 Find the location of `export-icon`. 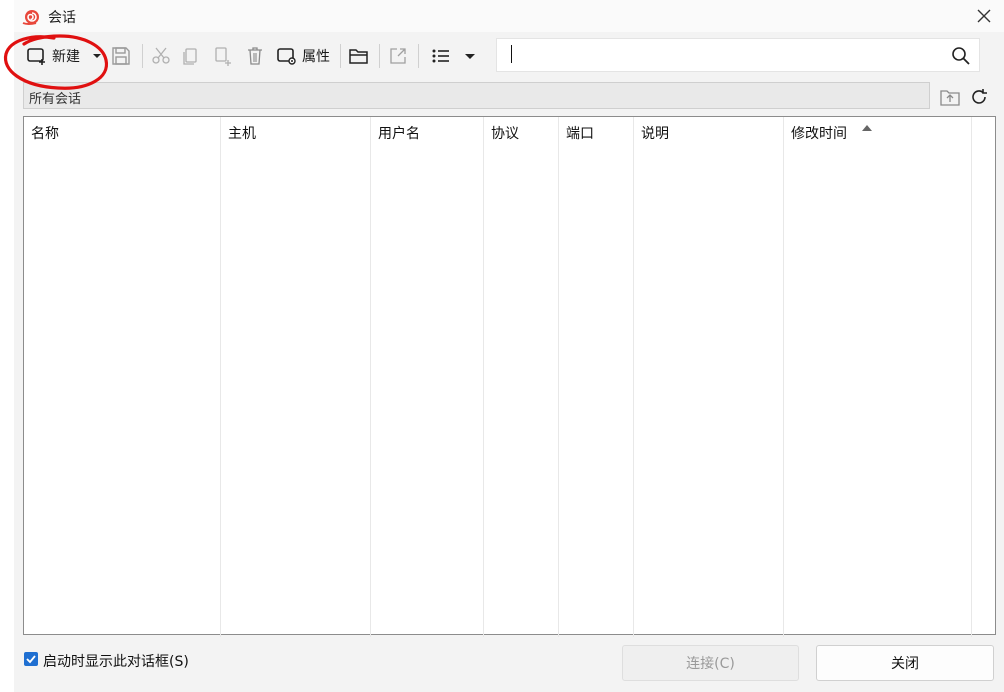

export-icon is located at coordinates (398, 56).